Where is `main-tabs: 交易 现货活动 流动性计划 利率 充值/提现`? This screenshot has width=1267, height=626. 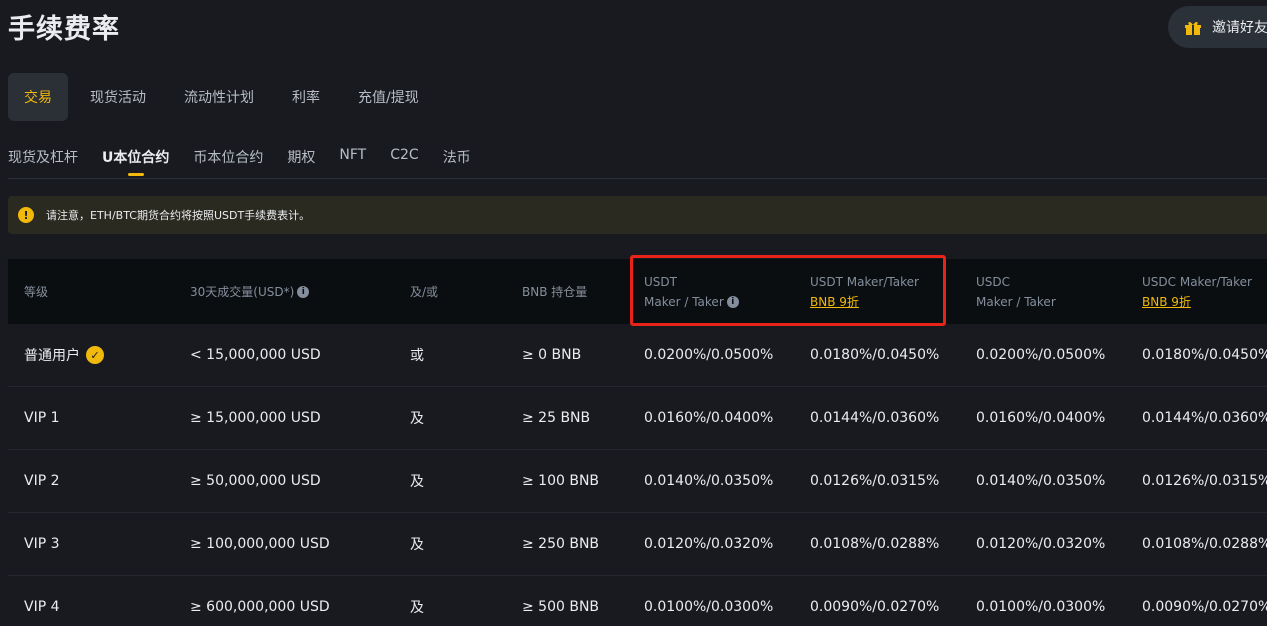 main-tabs: 交易 现货活动 流动性计划 利率 充值/提现 is located at coordinates (224, 97).